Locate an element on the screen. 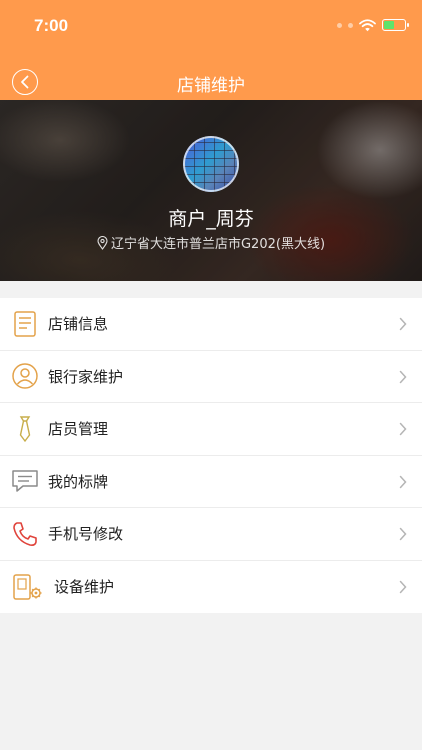  person-icon is located at coordinates (25, 376).